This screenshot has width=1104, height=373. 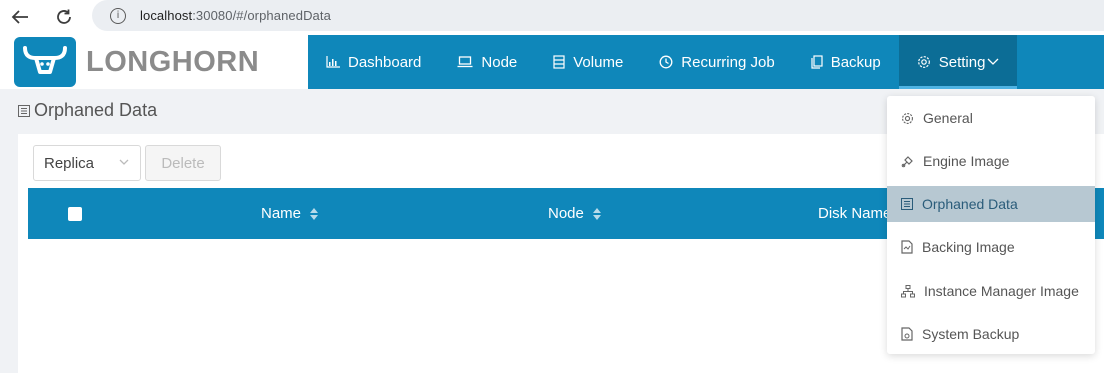 What do you see at coordinates (235, 15) in the screenshot?
I see `url-text: localhost:30080/#/orphanedData` at bounding box center [235, 15].